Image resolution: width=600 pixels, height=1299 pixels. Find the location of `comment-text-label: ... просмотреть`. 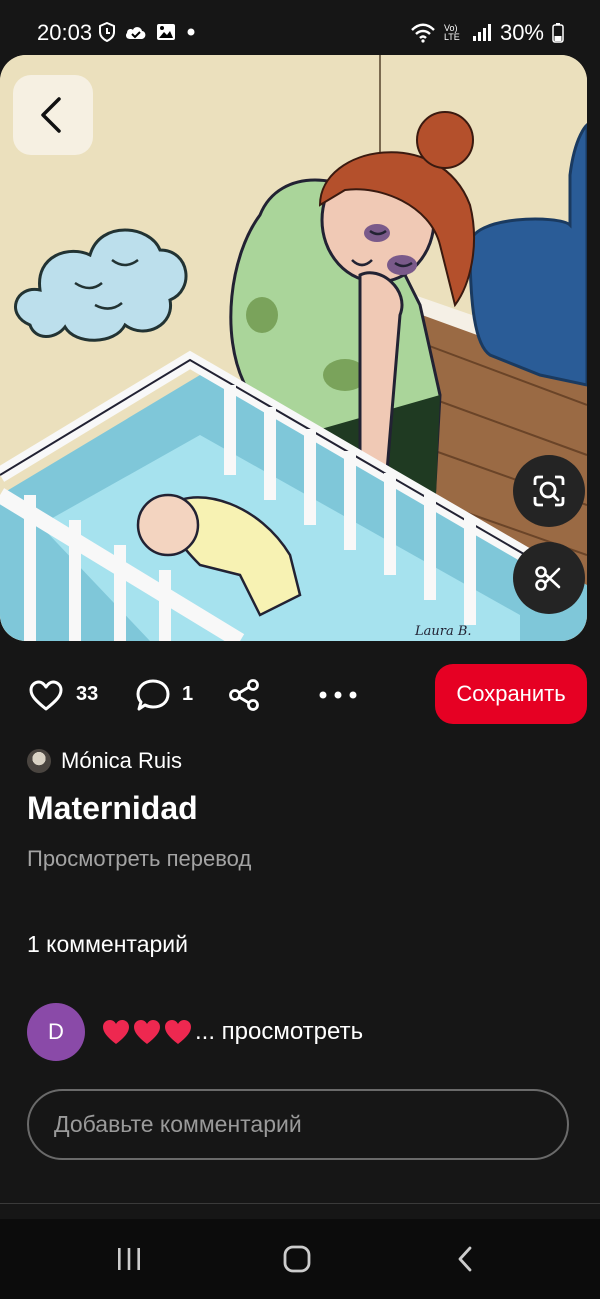

comment-text-label: ... просмотреть is located at coordinates (279, 1031).